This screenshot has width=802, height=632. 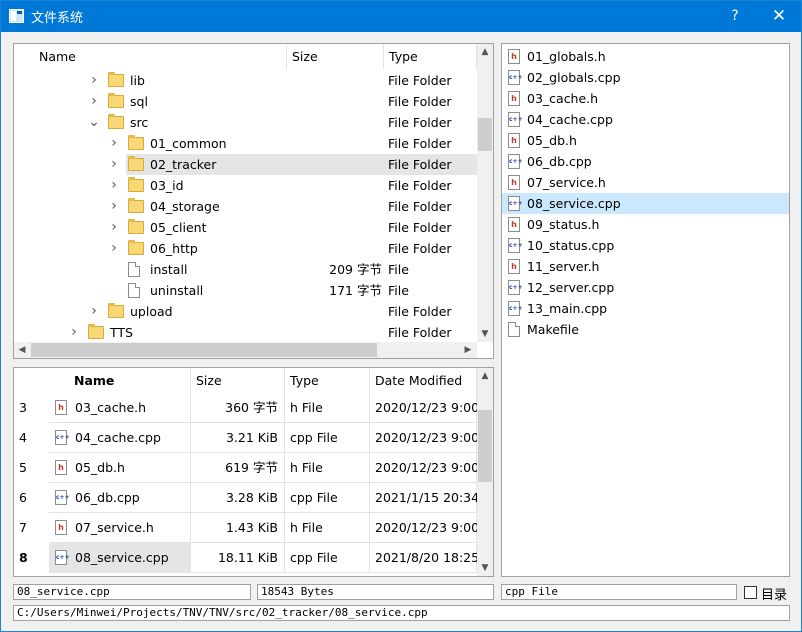 What do you see at coordinates (327, 380) in the screenshot?
I see `table-header-type: Type` at bounding box center [327, 380].